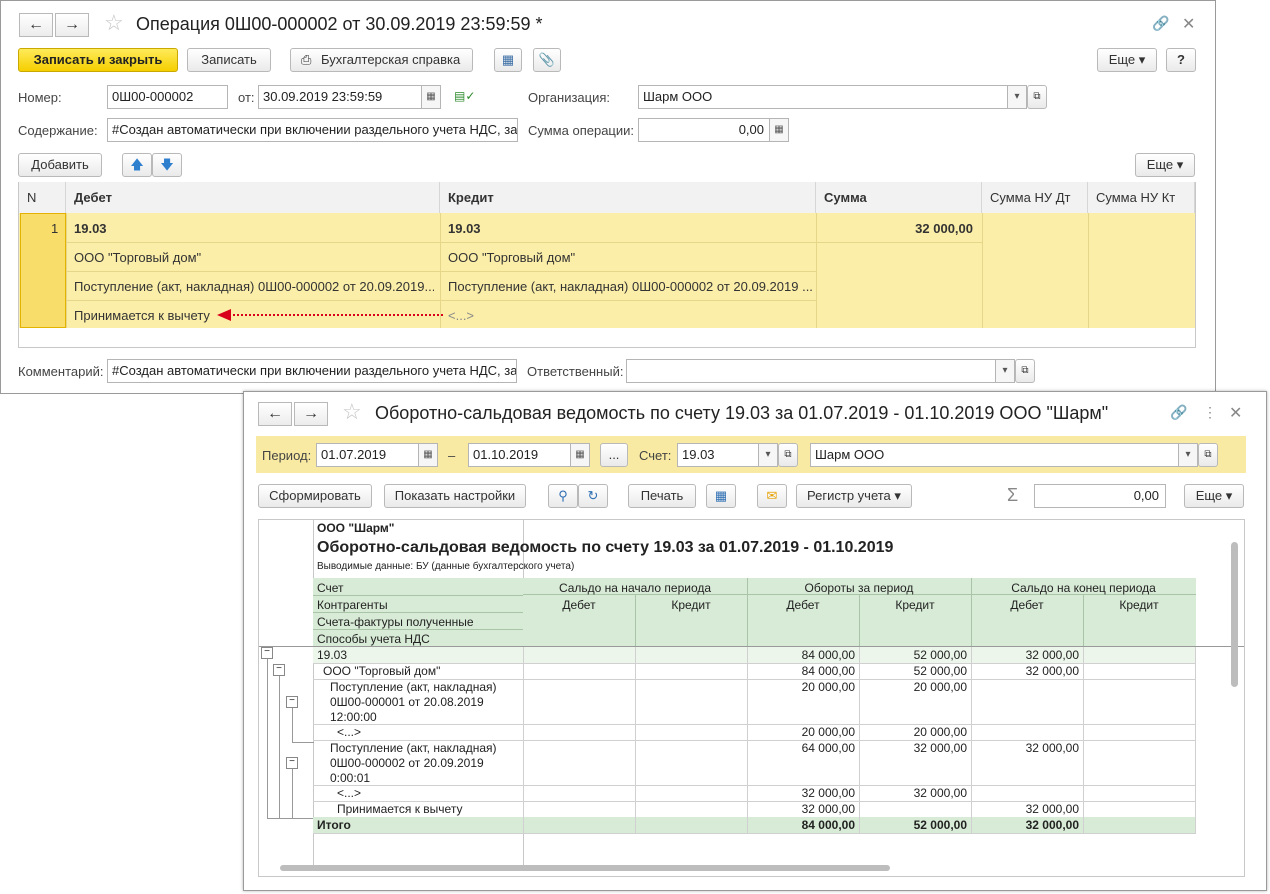 The height and width of the screenshot is (894, 1270). I want to click on search-next-icon: ↻, so click(593, 496).